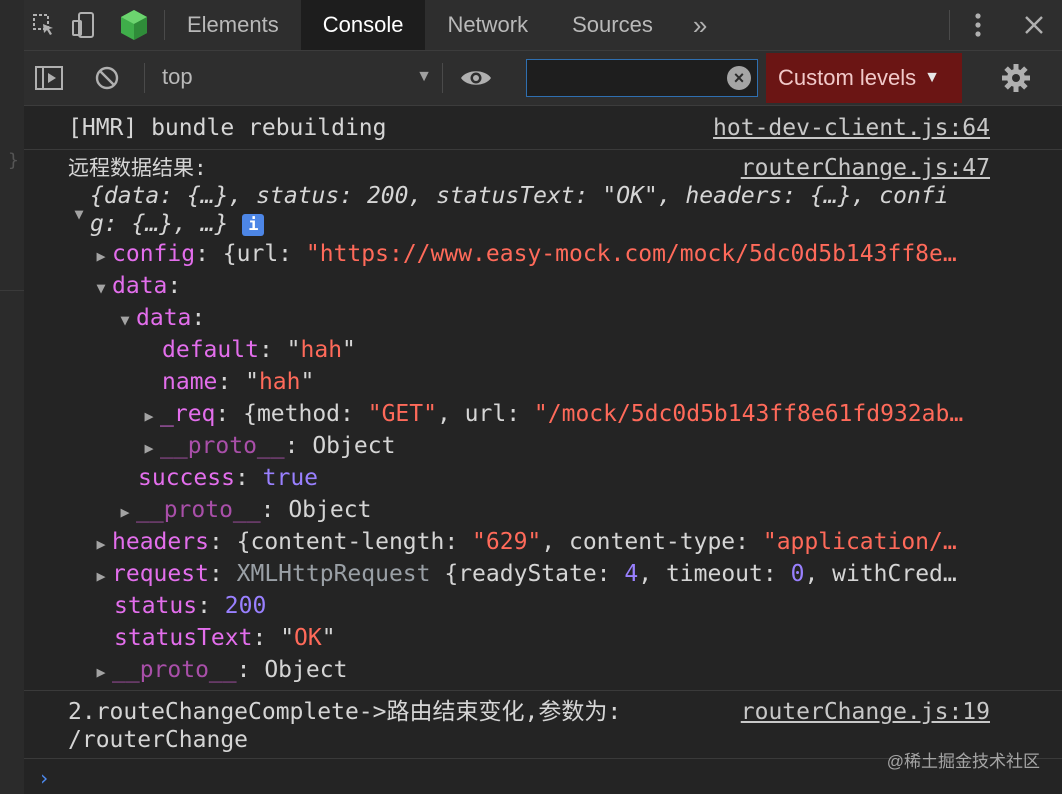 The image size is (1062, 794). I want to click on close-icon, so click(1034, 25).